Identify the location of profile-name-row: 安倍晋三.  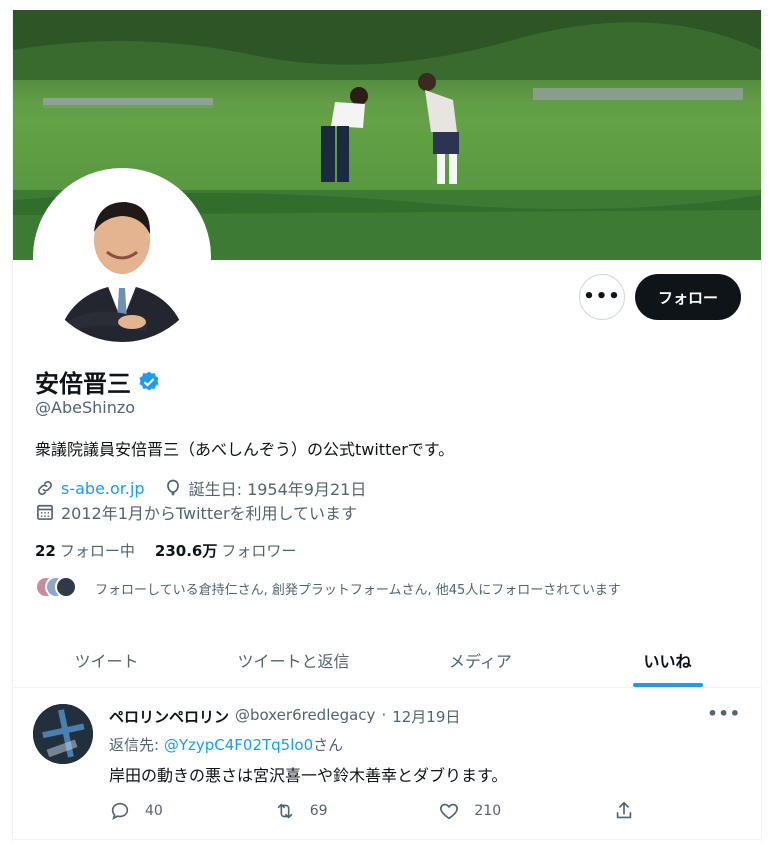
(98, 381).